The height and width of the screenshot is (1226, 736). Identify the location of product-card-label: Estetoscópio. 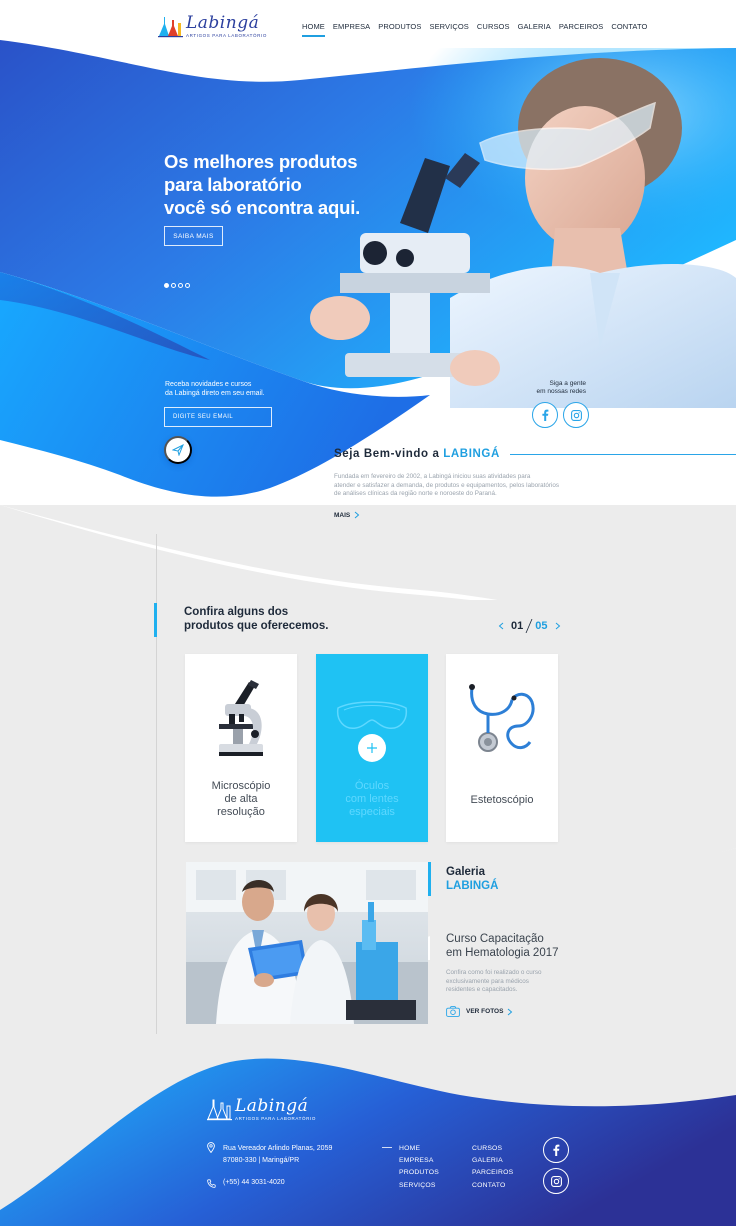
(502, 800).